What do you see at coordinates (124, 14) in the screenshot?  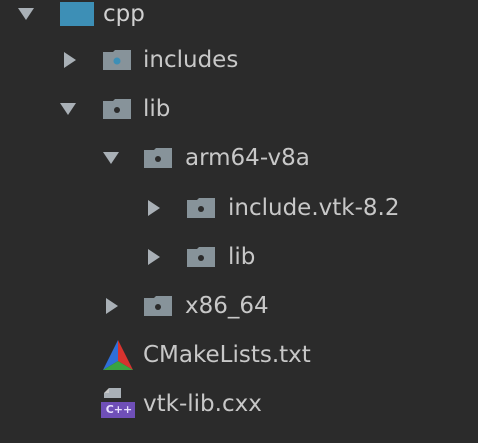 I see `tree-item-label: cpp` at bounding box center [124, 14].